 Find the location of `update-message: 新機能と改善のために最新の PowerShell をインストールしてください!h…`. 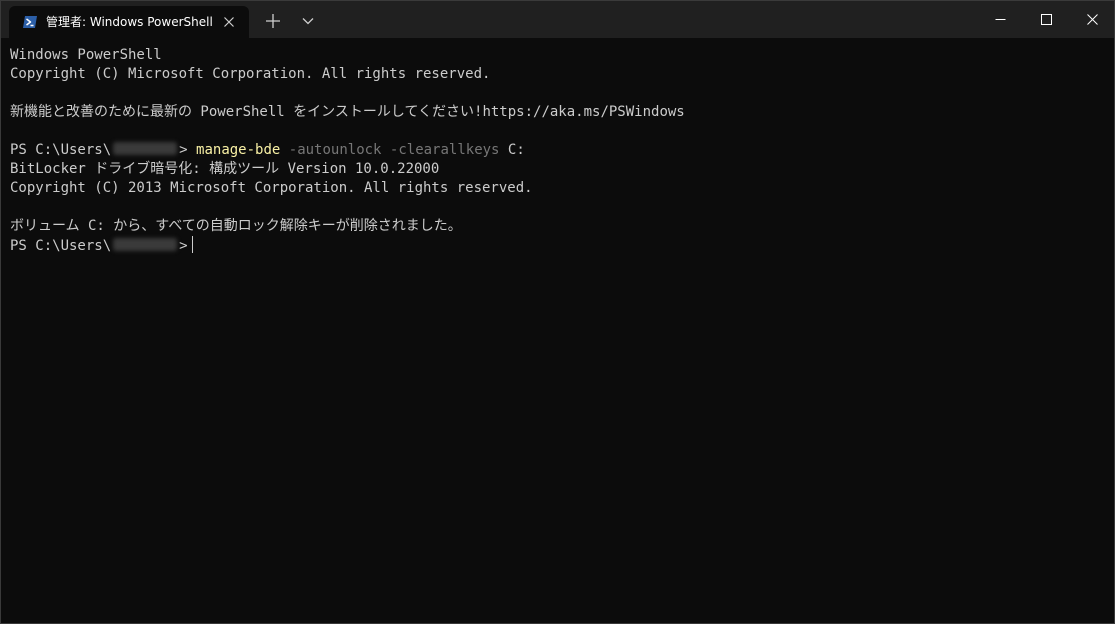

update-message: 新機能と改善のために最新の PowerShell をインストールしてください!h… is located at coordinates (347, 112).